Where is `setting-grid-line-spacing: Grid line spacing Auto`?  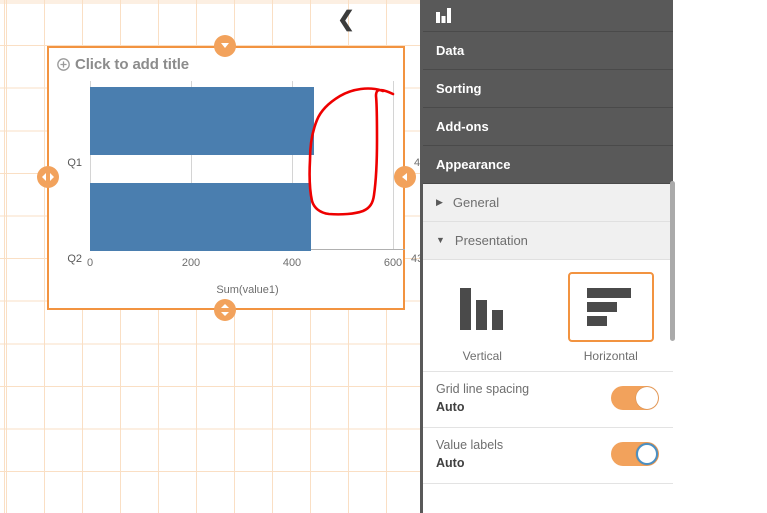 setting-grid-line-spacing: Grid line spacing Auto is located at coordinates (546, 399).